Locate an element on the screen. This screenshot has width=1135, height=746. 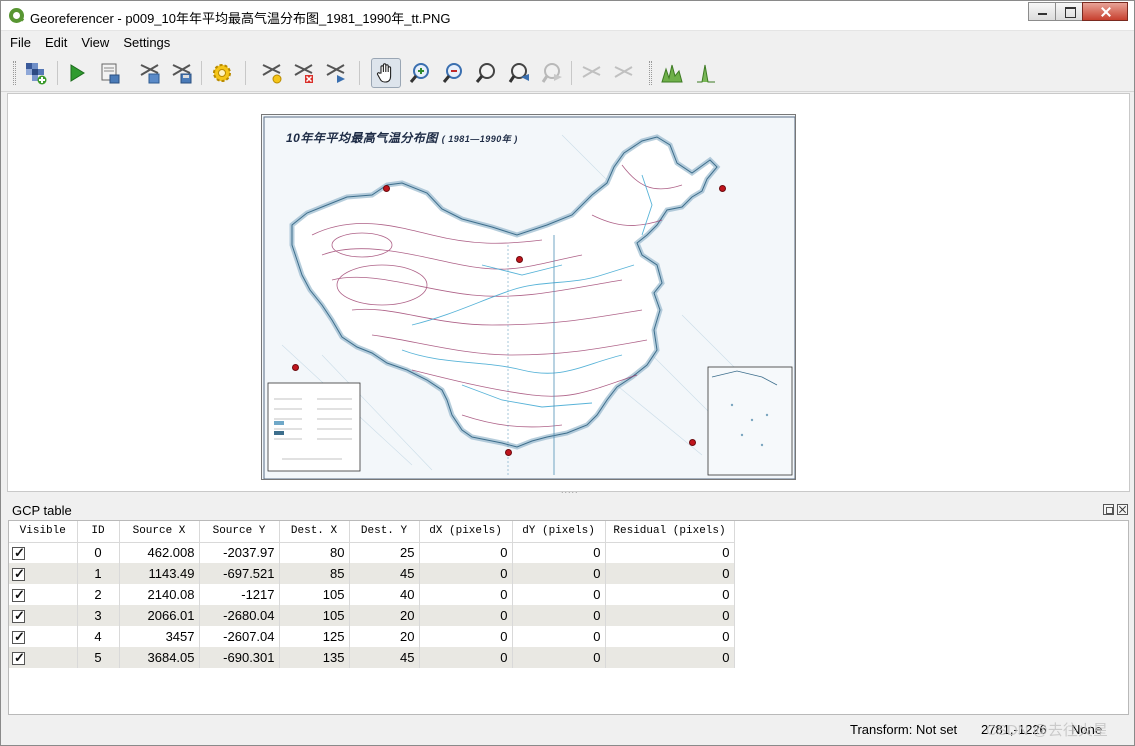
link-qgis-button is located at coordinates (624, 73).